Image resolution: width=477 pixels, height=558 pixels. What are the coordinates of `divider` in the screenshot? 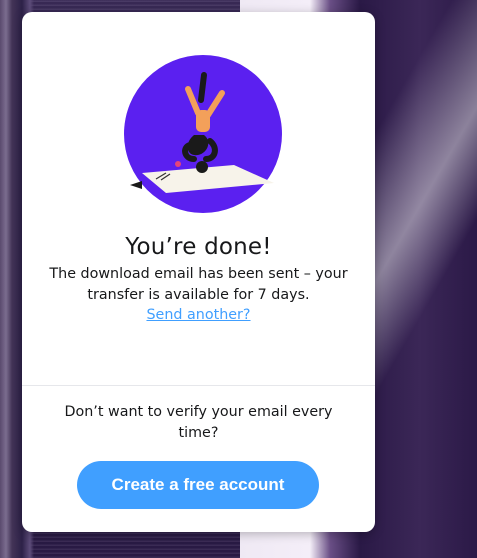 It's located at (198, 385).